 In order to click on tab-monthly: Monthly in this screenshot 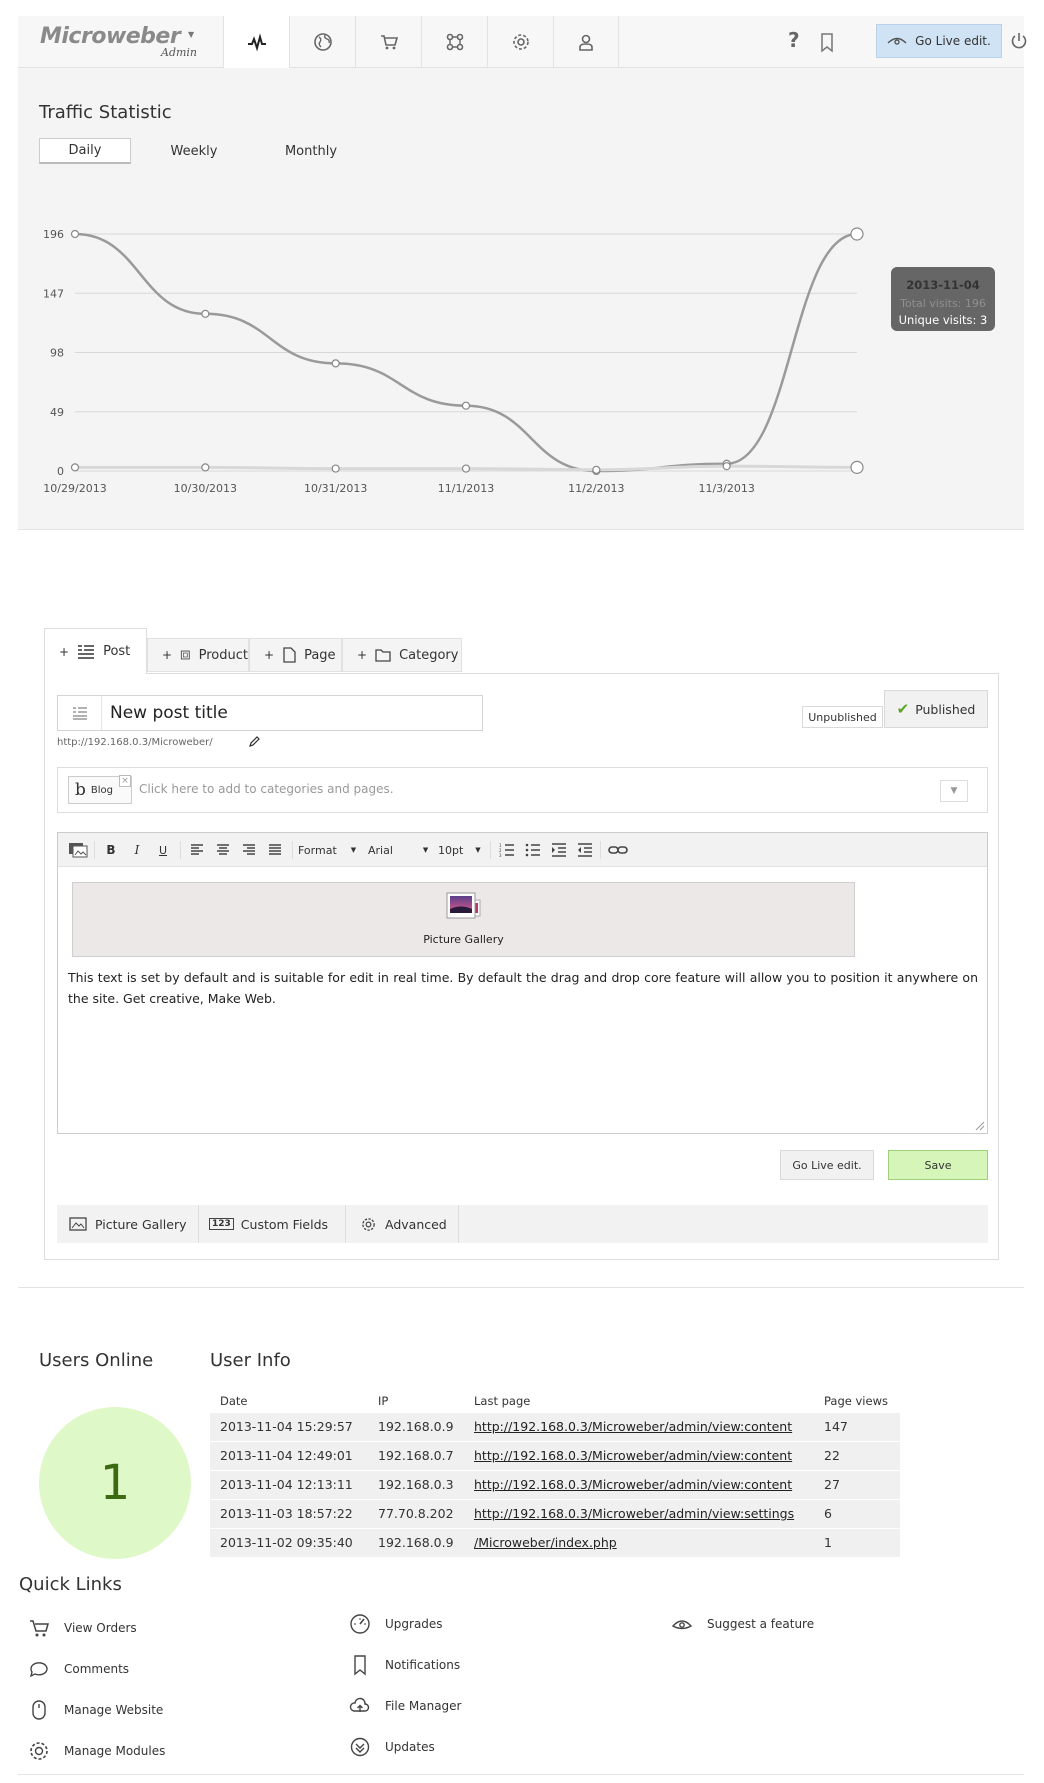, I will do `click(311, 151)`.